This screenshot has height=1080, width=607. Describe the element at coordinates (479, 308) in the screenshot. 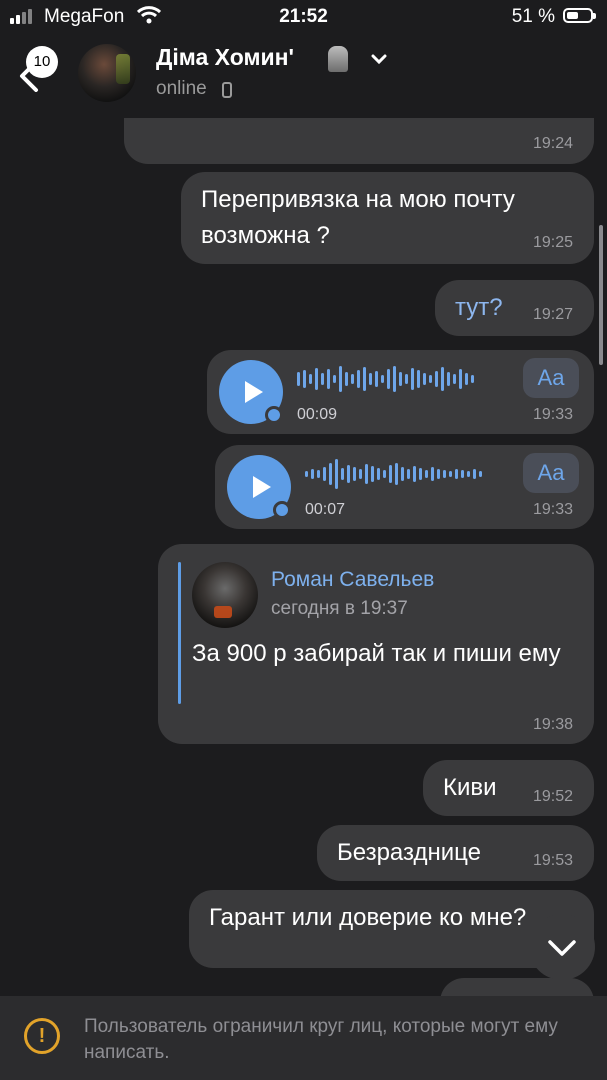

I see `message-link: тут?` at that location.